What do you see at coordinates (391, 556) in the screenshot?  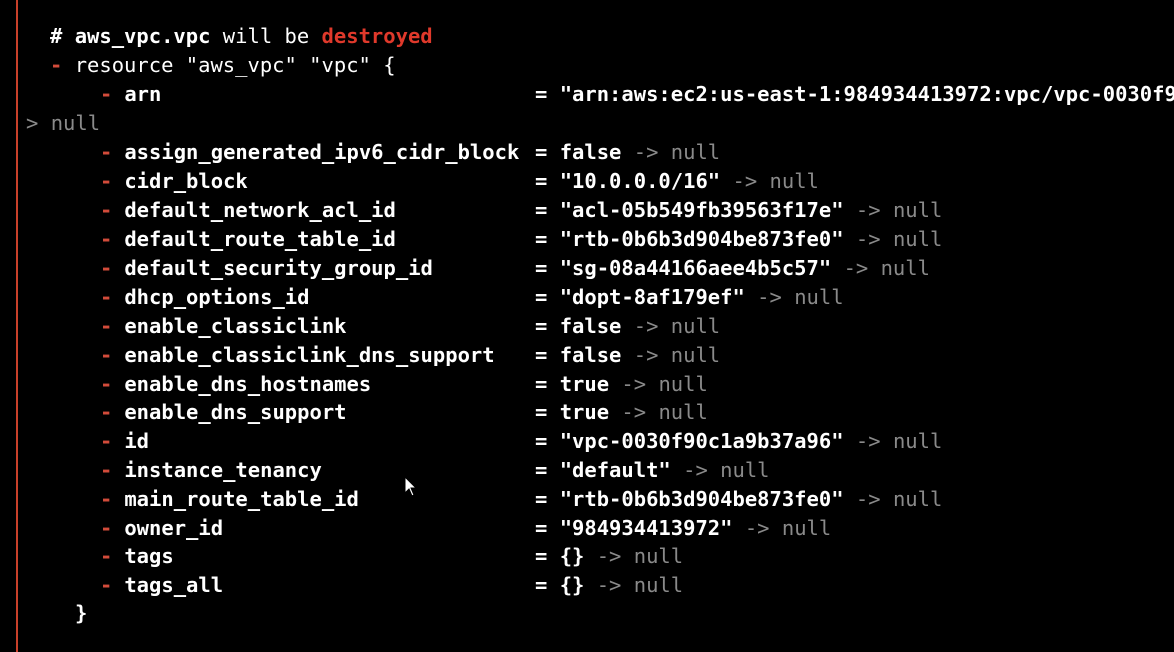 I see `attribute-row-tags: - tags = {} -> null` at bounding box center [391, 556].